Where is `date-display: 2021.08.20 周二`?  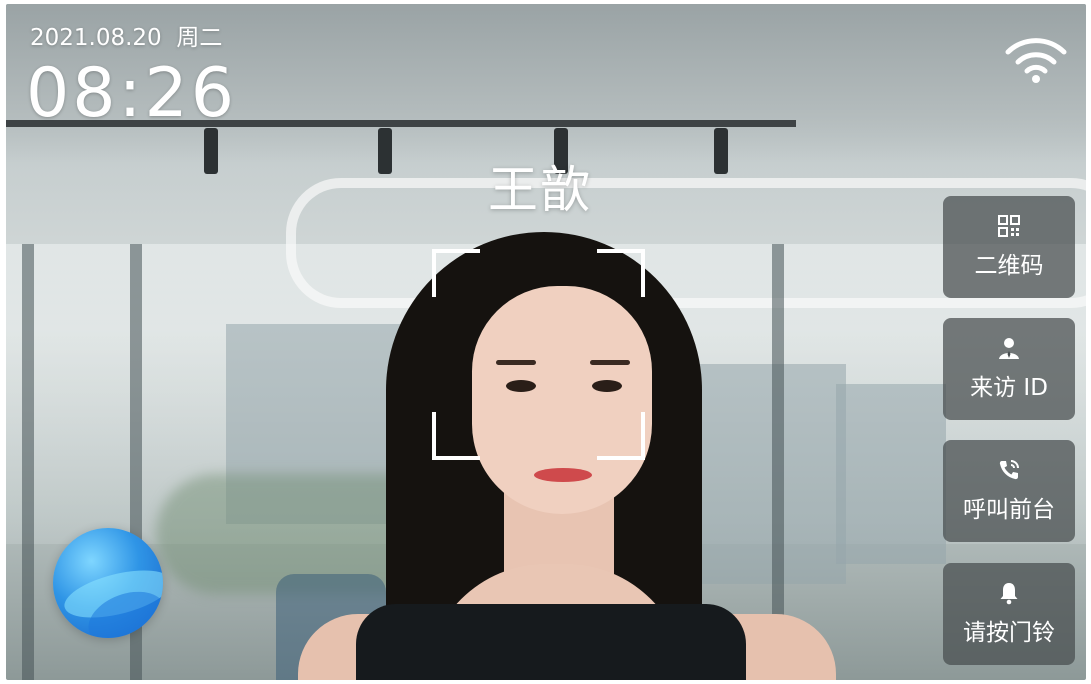
date-display: 2021.08.20 周二 is located at coordinates (126, 35).